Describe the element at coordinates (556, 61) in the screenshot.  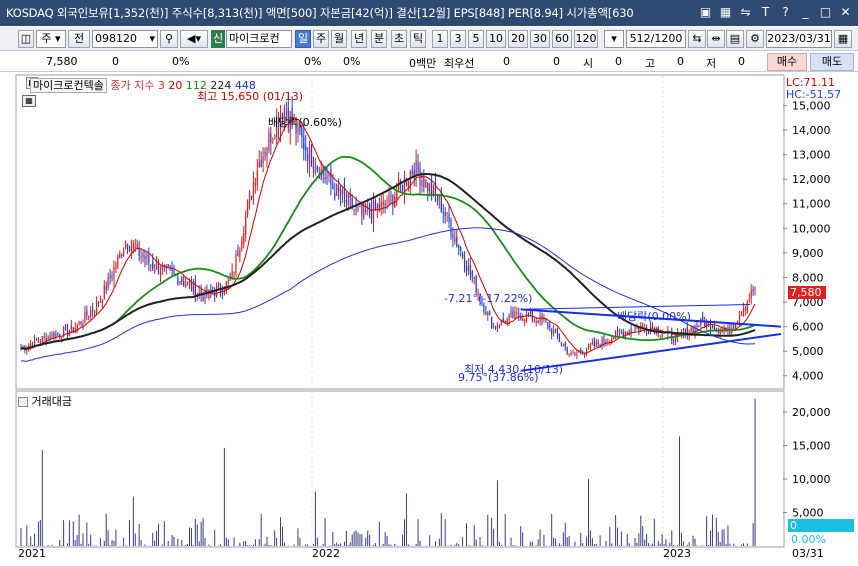
I see `quote-pref-v2: 0` at that location.